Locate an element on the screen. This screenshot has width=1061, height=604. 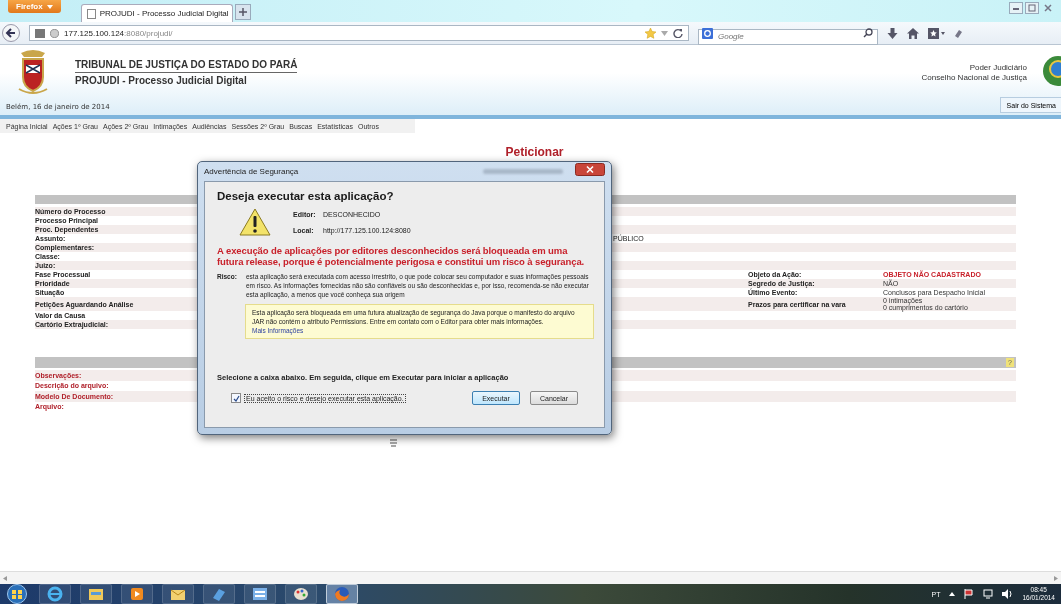
globe-icon is located at coordinates (54, 33).